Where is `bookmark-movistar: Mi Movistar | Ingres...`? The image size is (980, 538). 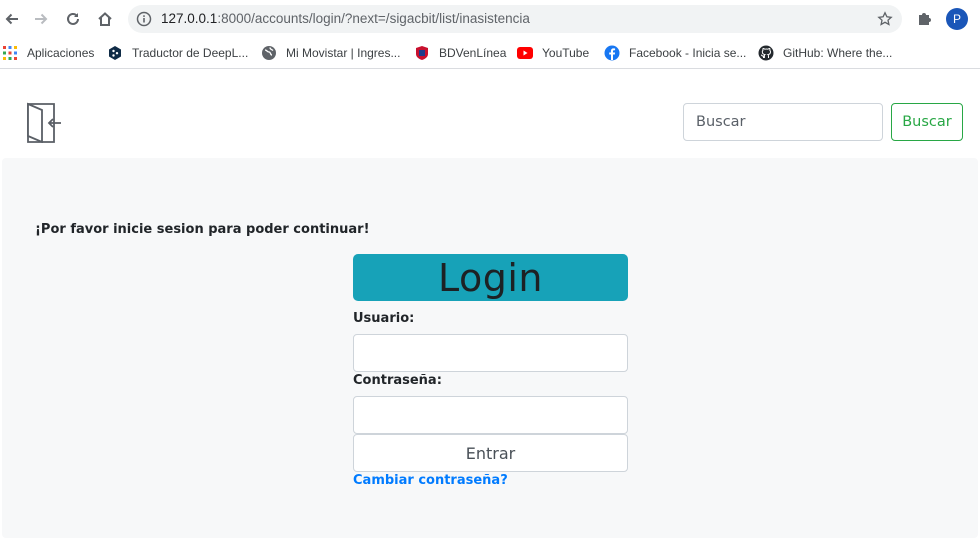 bookmark-movistar: Mi Movistar | Ingres... is located at coordinates (330, 53).